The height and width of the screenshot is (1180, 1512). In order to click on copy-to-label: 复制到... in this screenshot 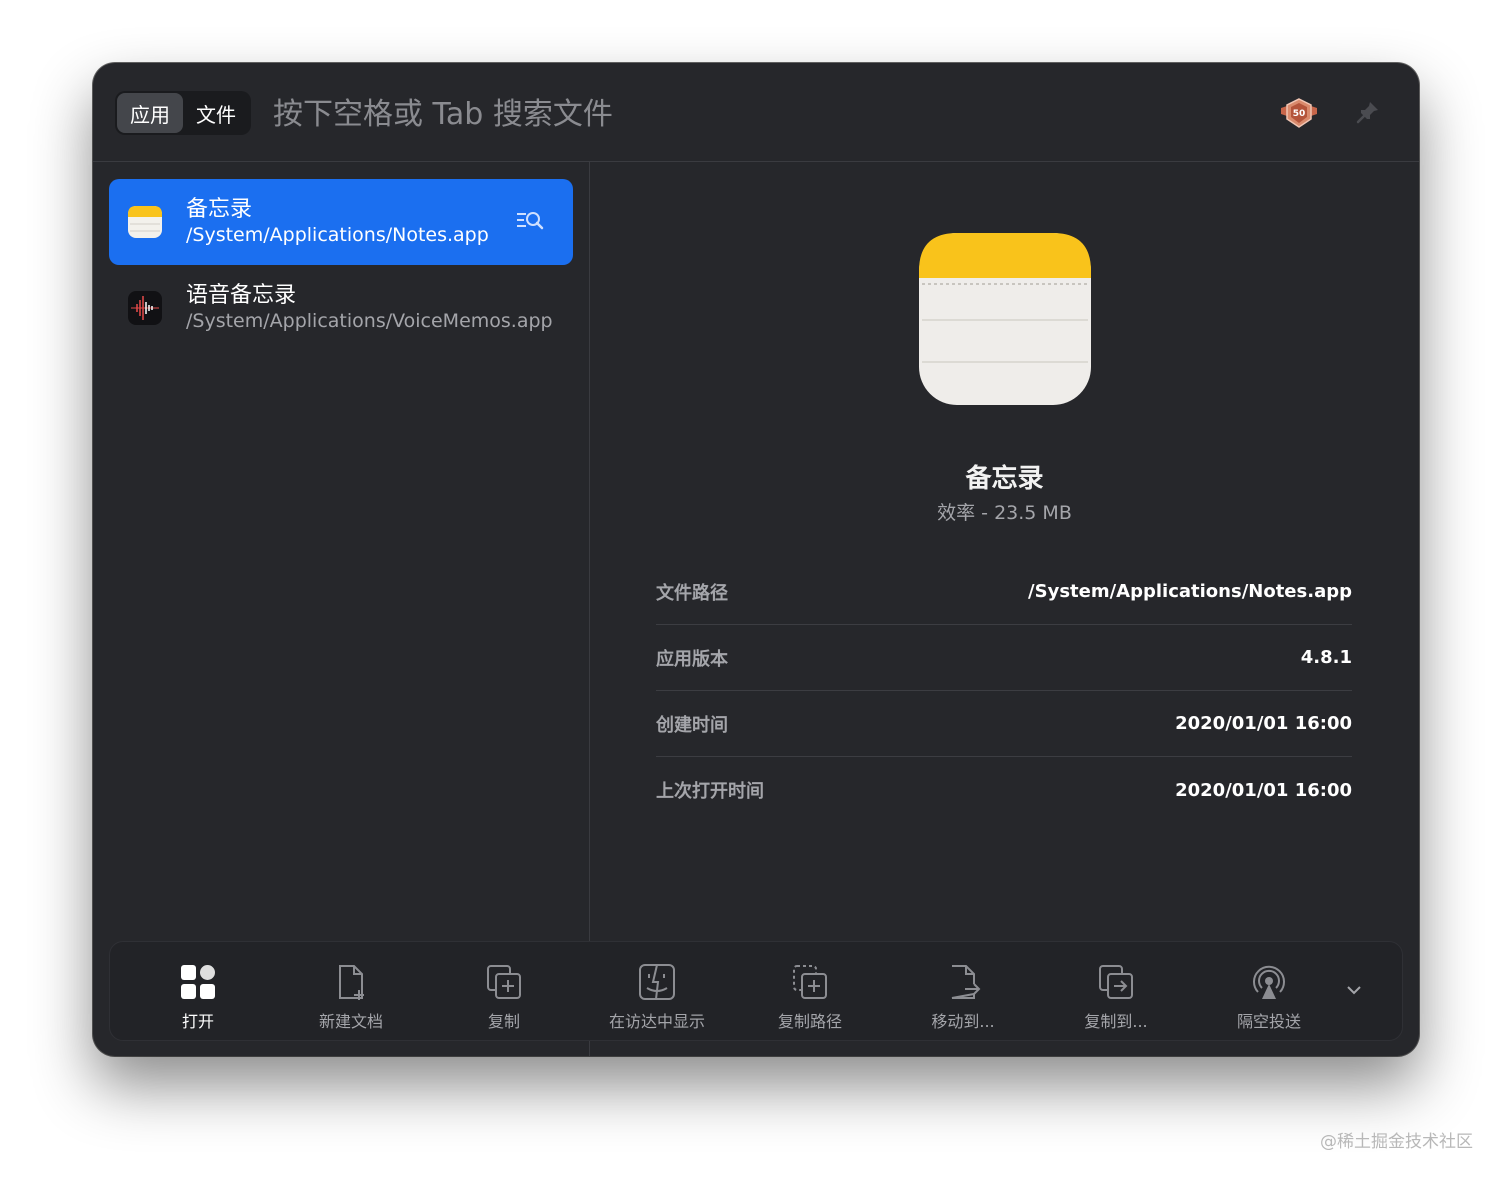, I will do `click(1116, 1021)`.